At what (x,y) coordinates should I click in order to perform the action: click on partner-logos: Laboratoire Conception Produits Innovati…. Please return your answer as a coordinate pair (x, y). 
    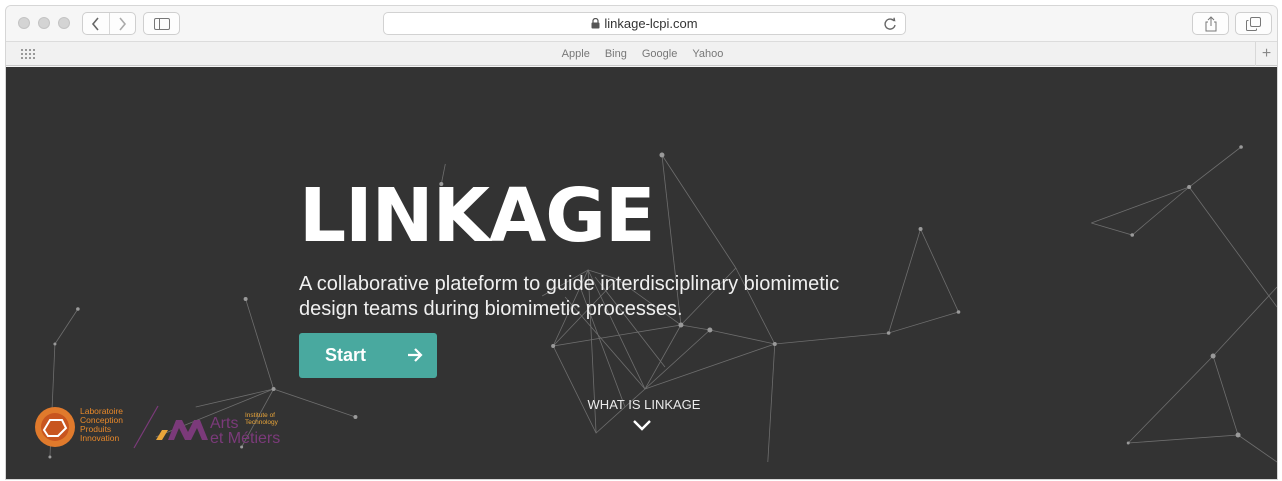
    Looking at the image, I should click on (164, 427).